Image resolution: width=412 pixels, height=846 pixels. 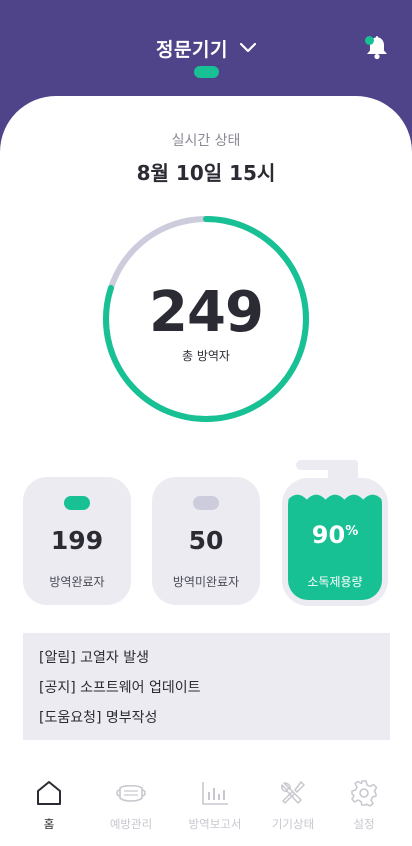 I want to click on nav-item-home: 홈, so click(x=49, y=805).